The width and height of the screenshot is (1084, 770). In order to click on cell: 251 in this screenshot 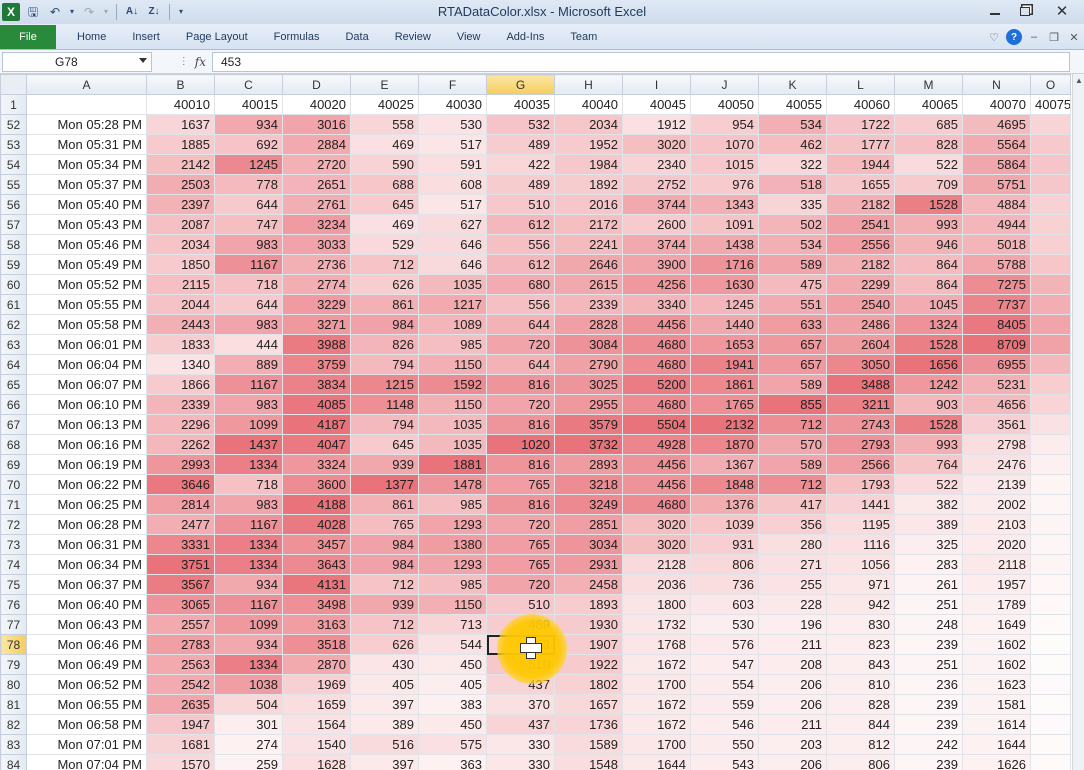, I will do `click(928, 664)`.